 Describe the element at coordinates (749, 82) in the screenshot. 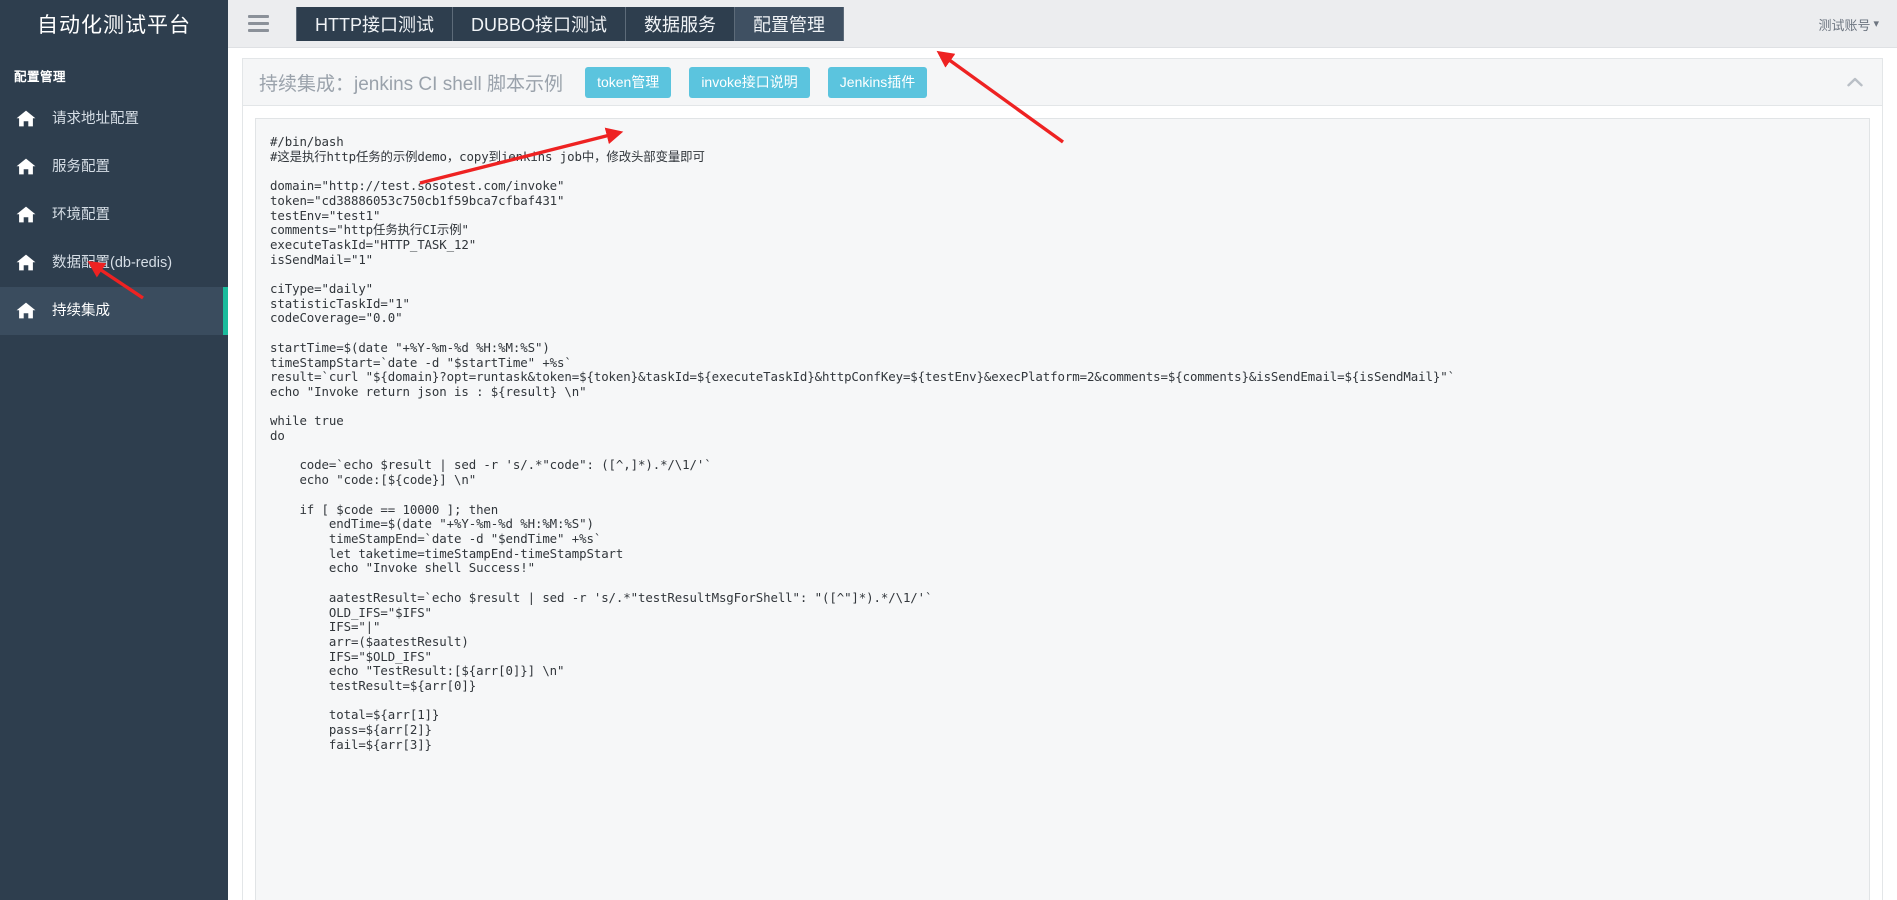

I see `invoke-api-doc-button: invoke接口说明` at that location.